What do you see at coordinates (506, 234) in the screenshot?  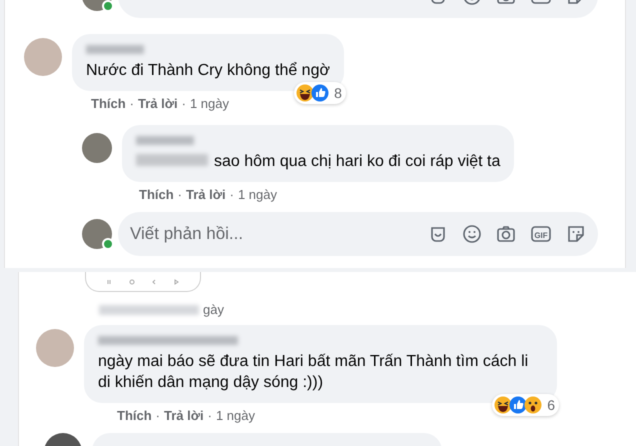 I see `camera-icon` at bounding box center [506, 234].